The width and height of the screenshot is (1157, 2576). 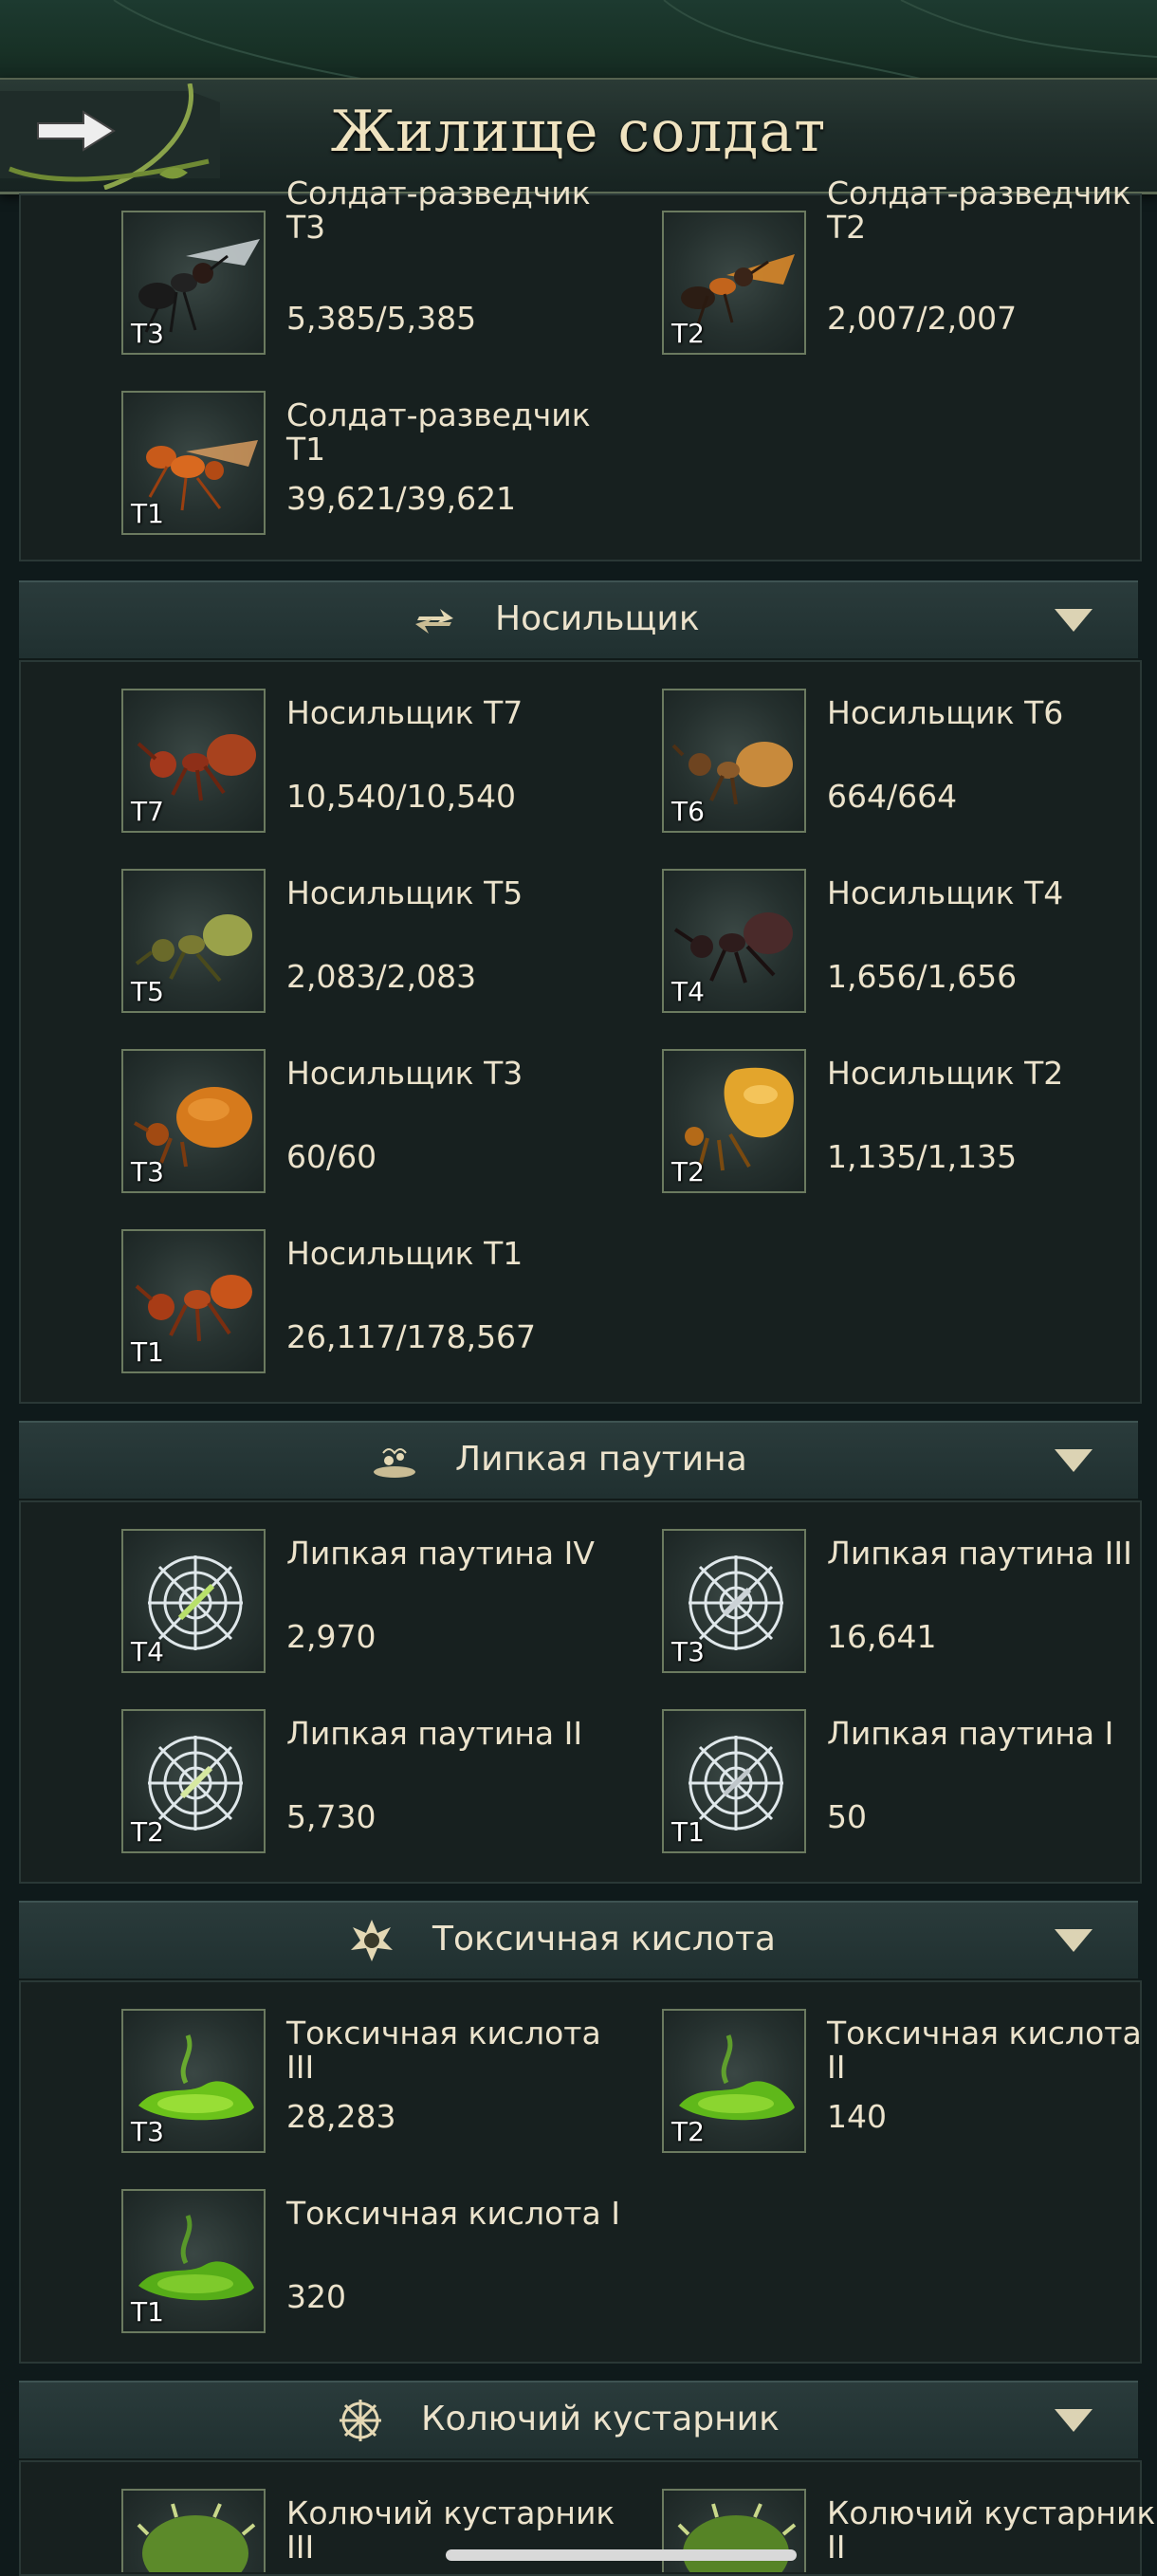 What do you see at coordinates (847, 1816) in the screenshot?
I see `item-count: 50` at bounding box center [847, 1816].